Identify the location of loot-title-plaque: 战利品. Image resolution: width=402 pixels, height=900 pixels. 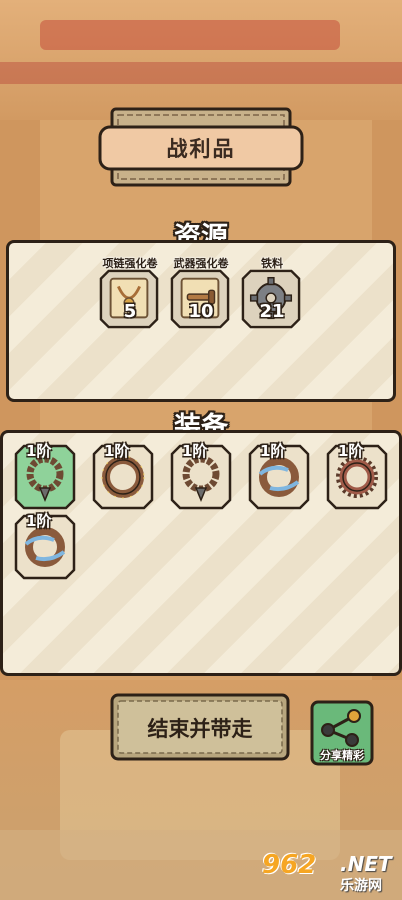
(201, 147).